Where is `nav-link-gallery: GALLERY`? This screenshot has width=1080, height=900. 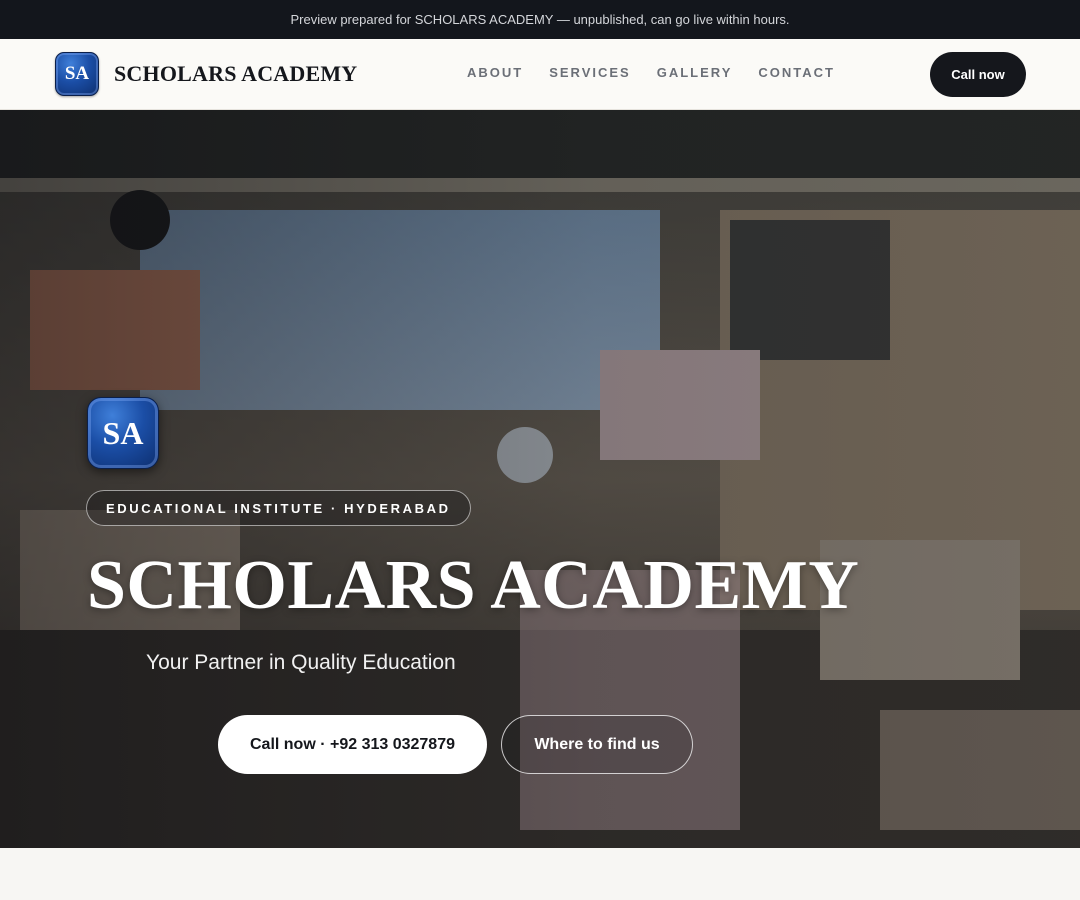
nav-link-gallery: GALLERY is located at coordinates (695, 72).